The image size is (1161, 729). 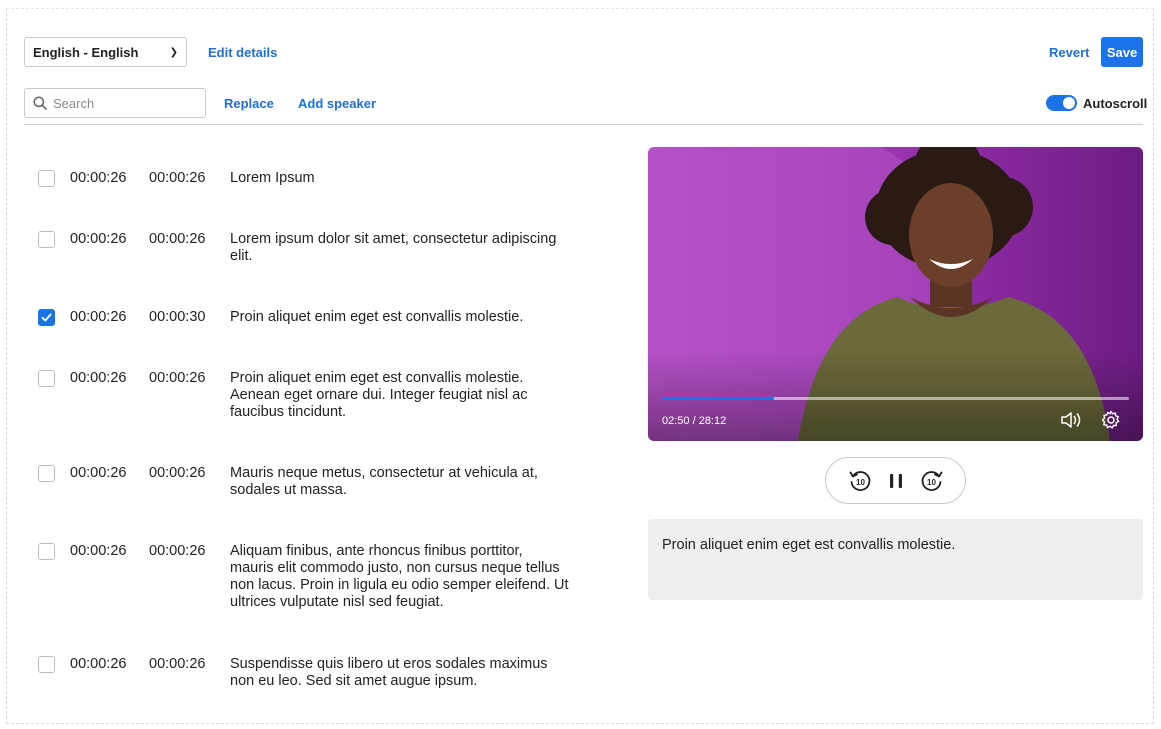 I want to click on playback-controls: 10 10, so click(x=895, y=480).